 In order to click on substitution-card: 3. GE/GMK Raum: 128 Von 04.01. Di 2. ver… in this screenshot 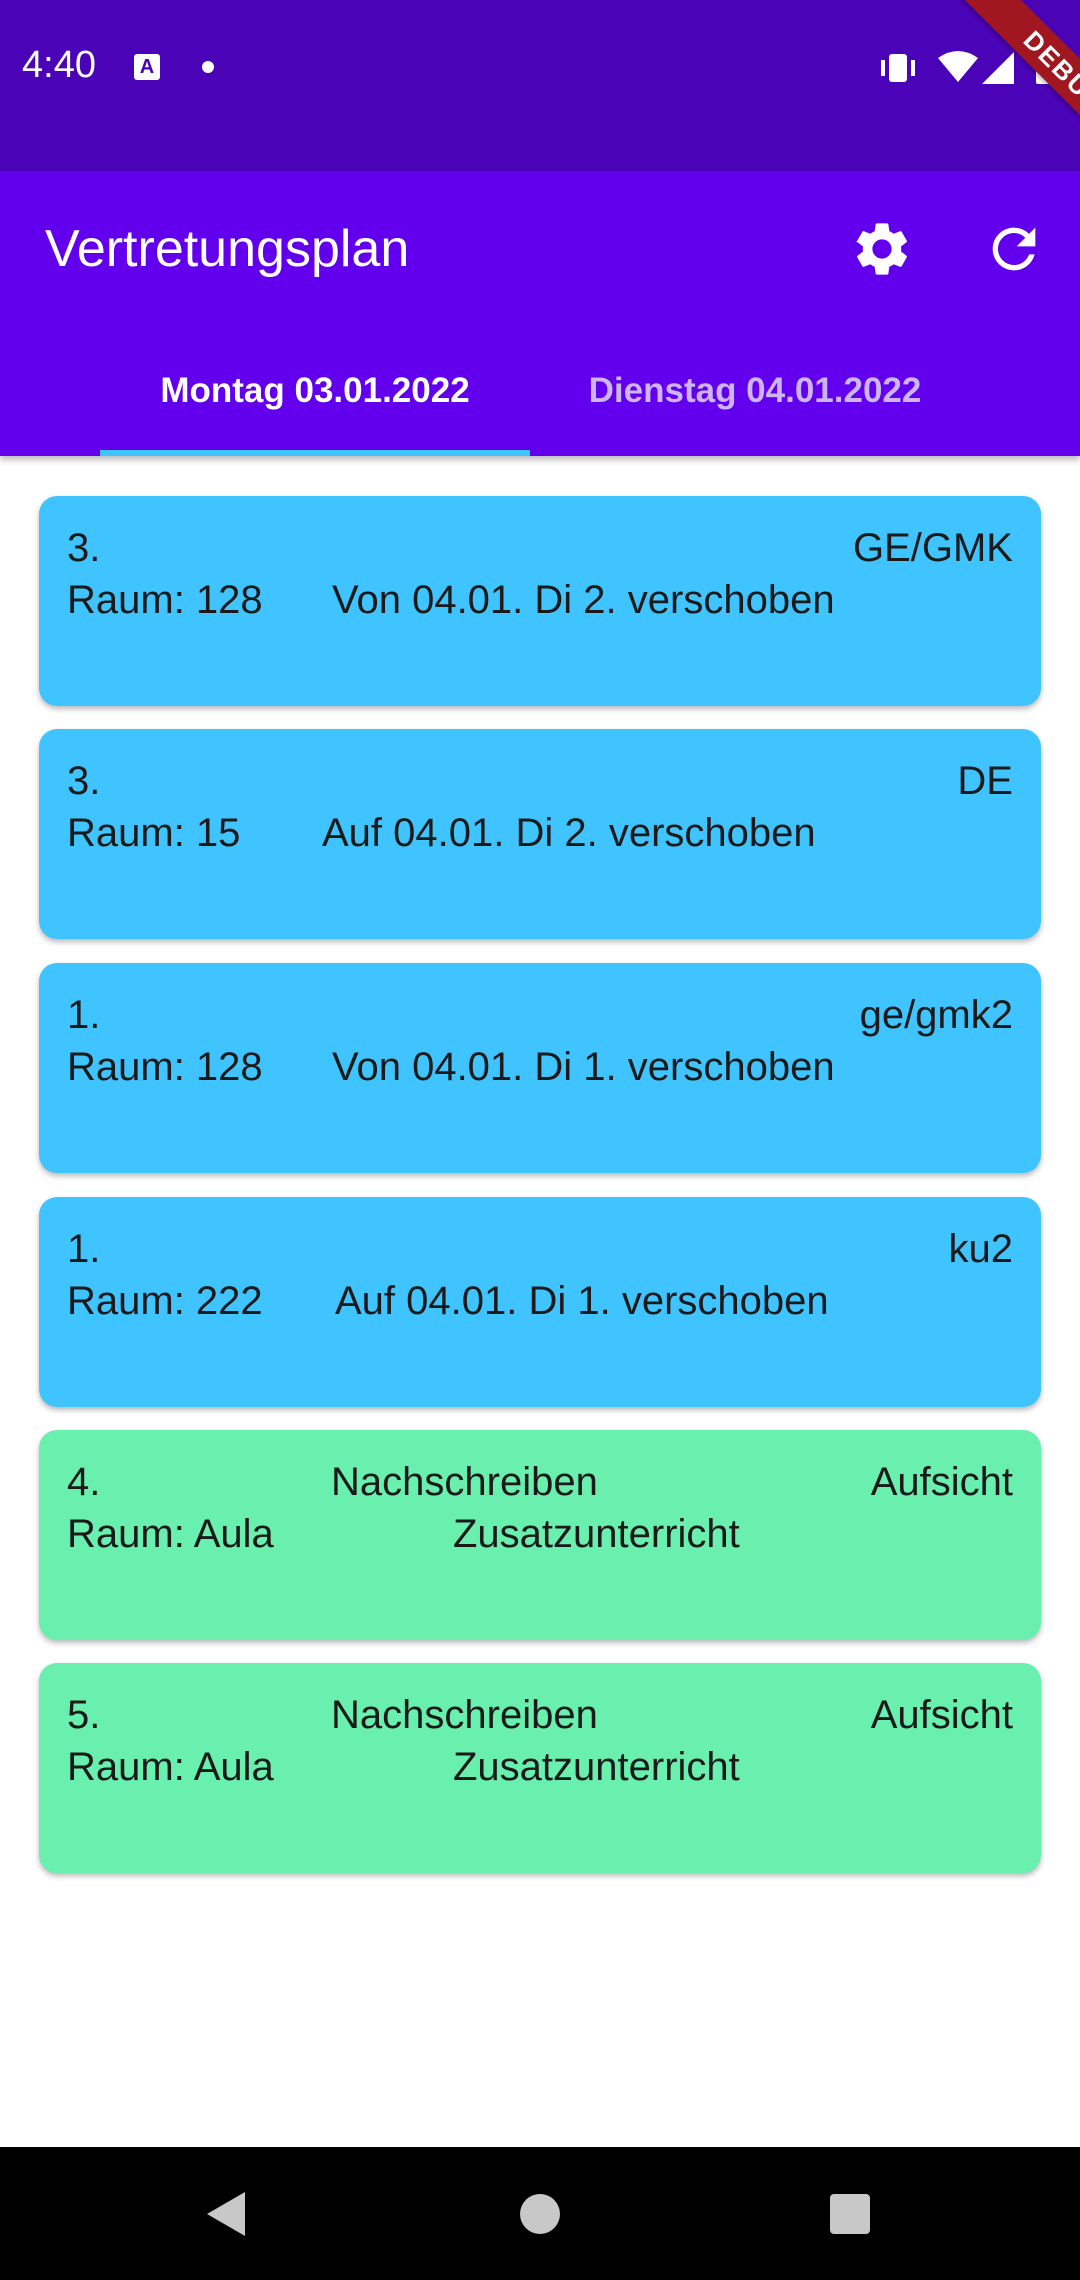, I will do `click(540, 601)`.